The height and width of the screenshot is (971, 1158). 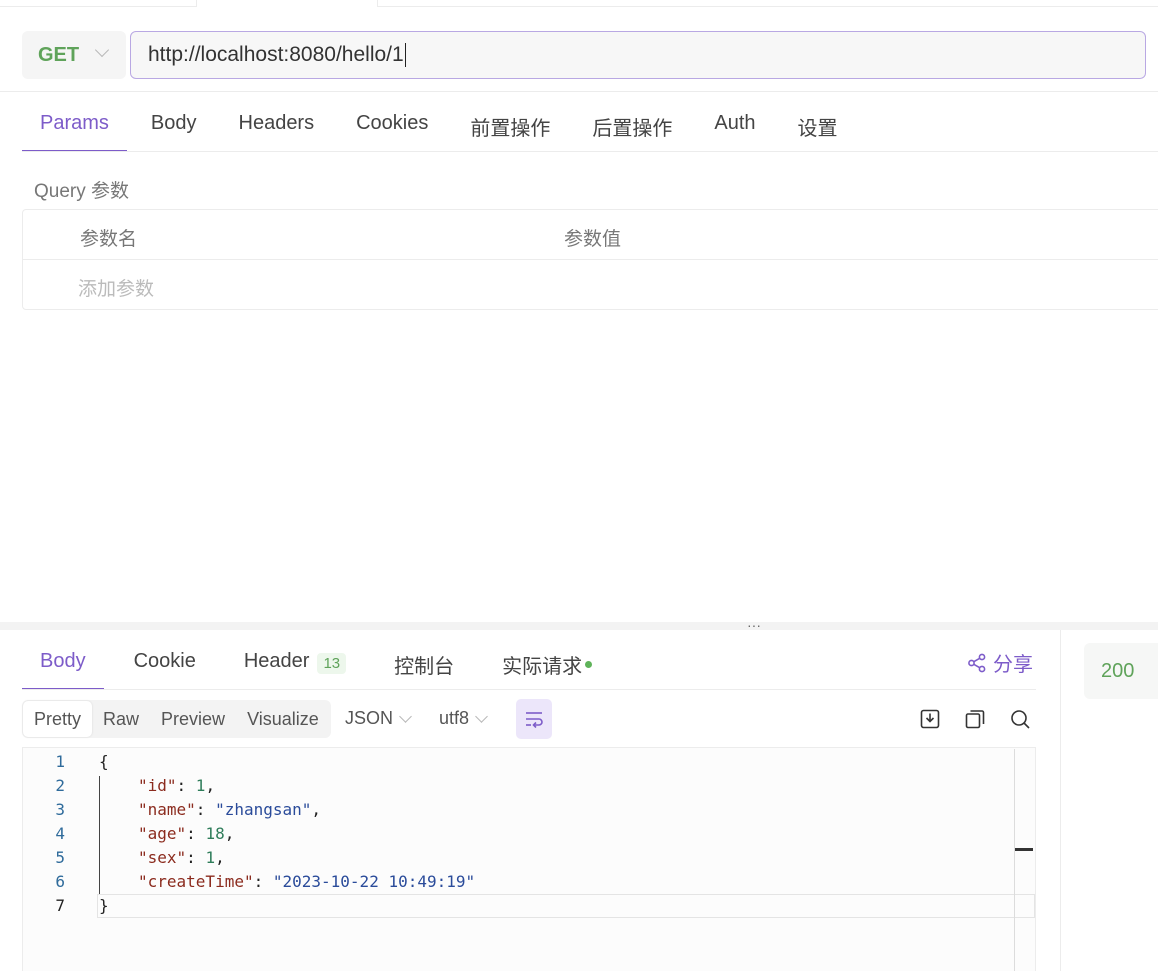 What do you see at coordinates (369, 718) in the screenshot?
I see `format-label: JSON` at bounding box center [369, 718].